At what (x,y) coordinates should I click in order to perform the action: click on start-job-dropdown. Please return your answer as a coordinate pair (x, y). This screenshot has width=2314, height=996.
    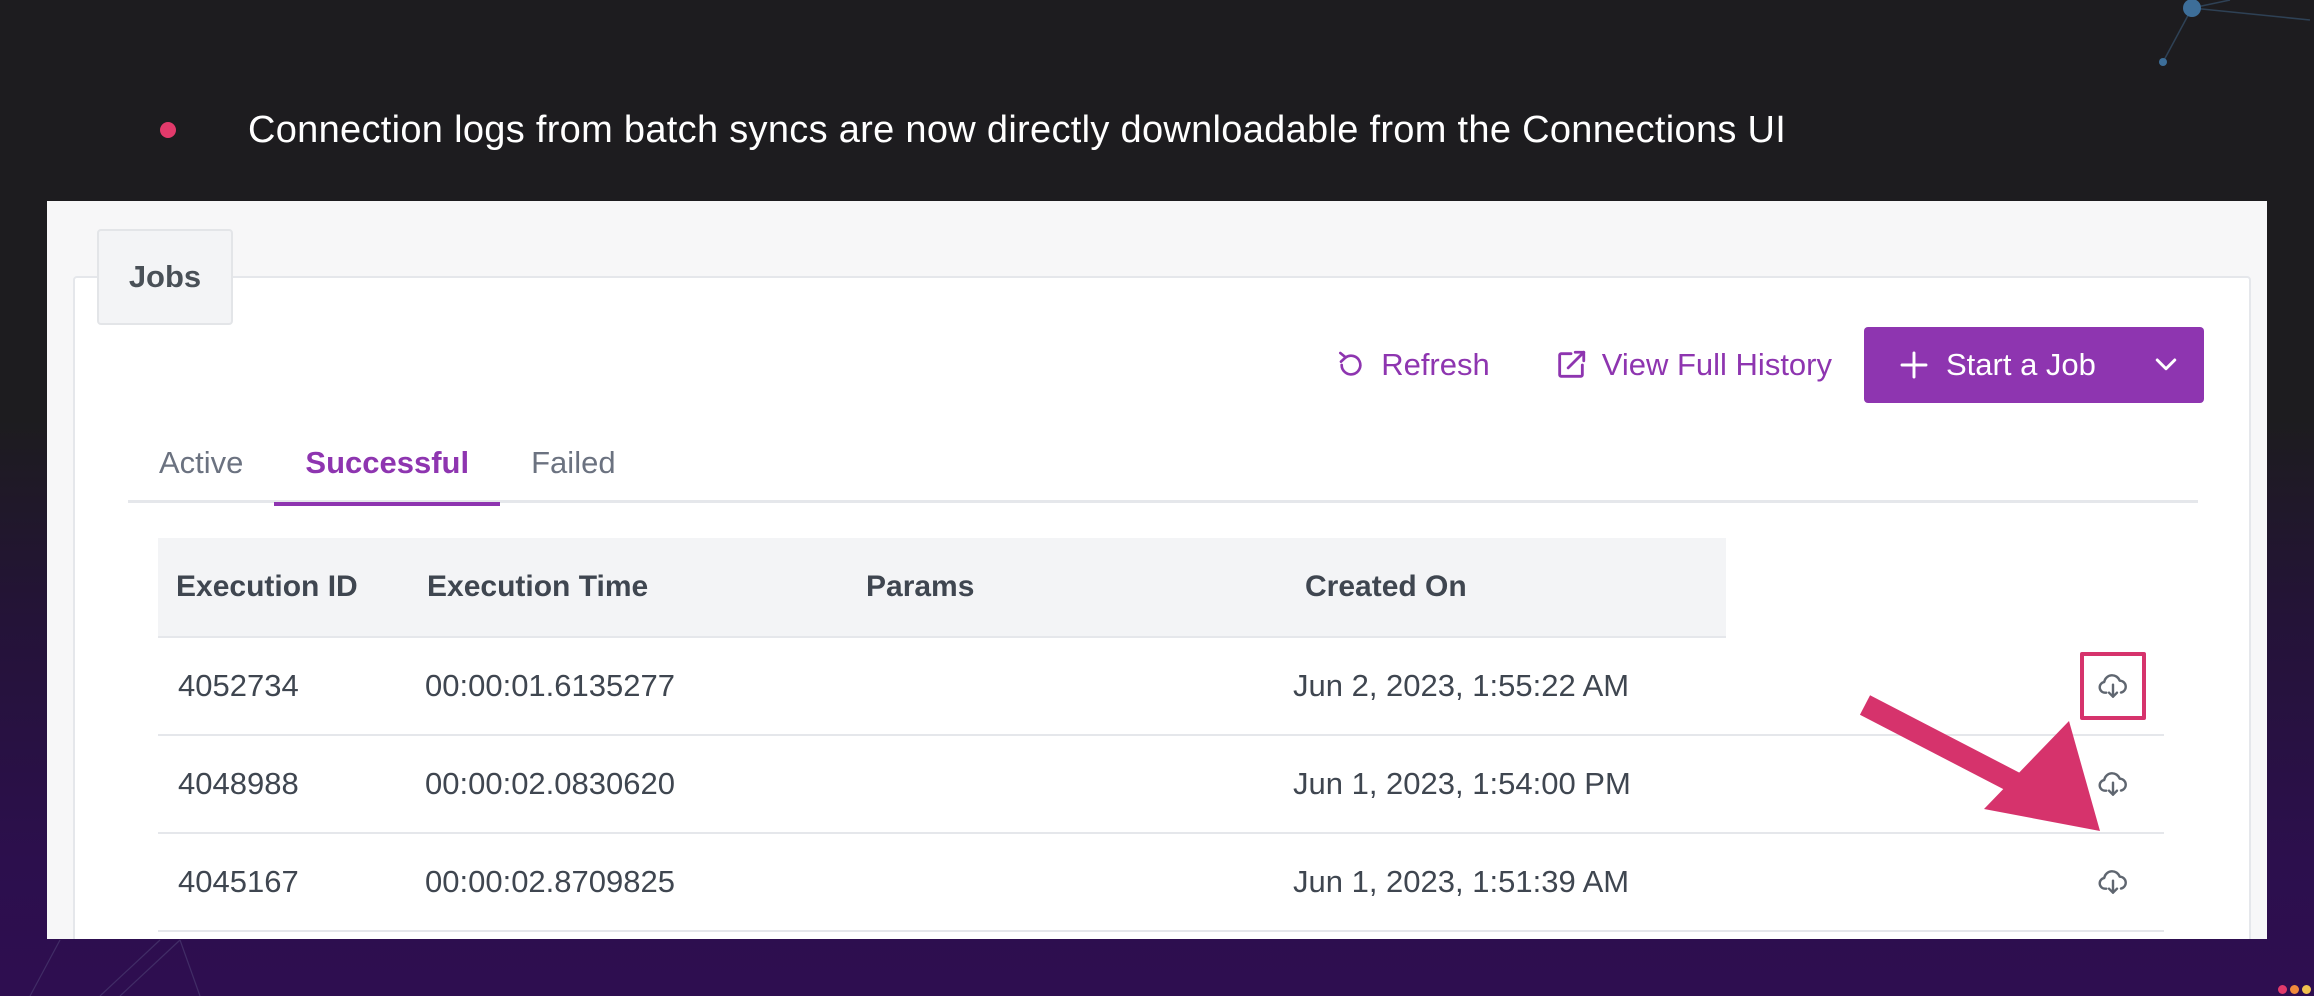
    Looking at the image, I should click on (2166, 365).